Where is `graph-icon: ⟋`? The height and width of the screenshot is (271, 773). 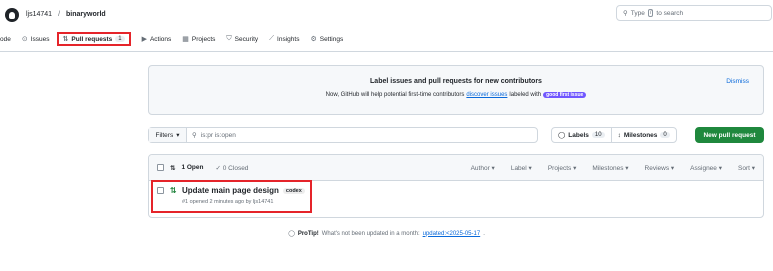 graph-icon: ⟋ is located at coordinates (272, 38).